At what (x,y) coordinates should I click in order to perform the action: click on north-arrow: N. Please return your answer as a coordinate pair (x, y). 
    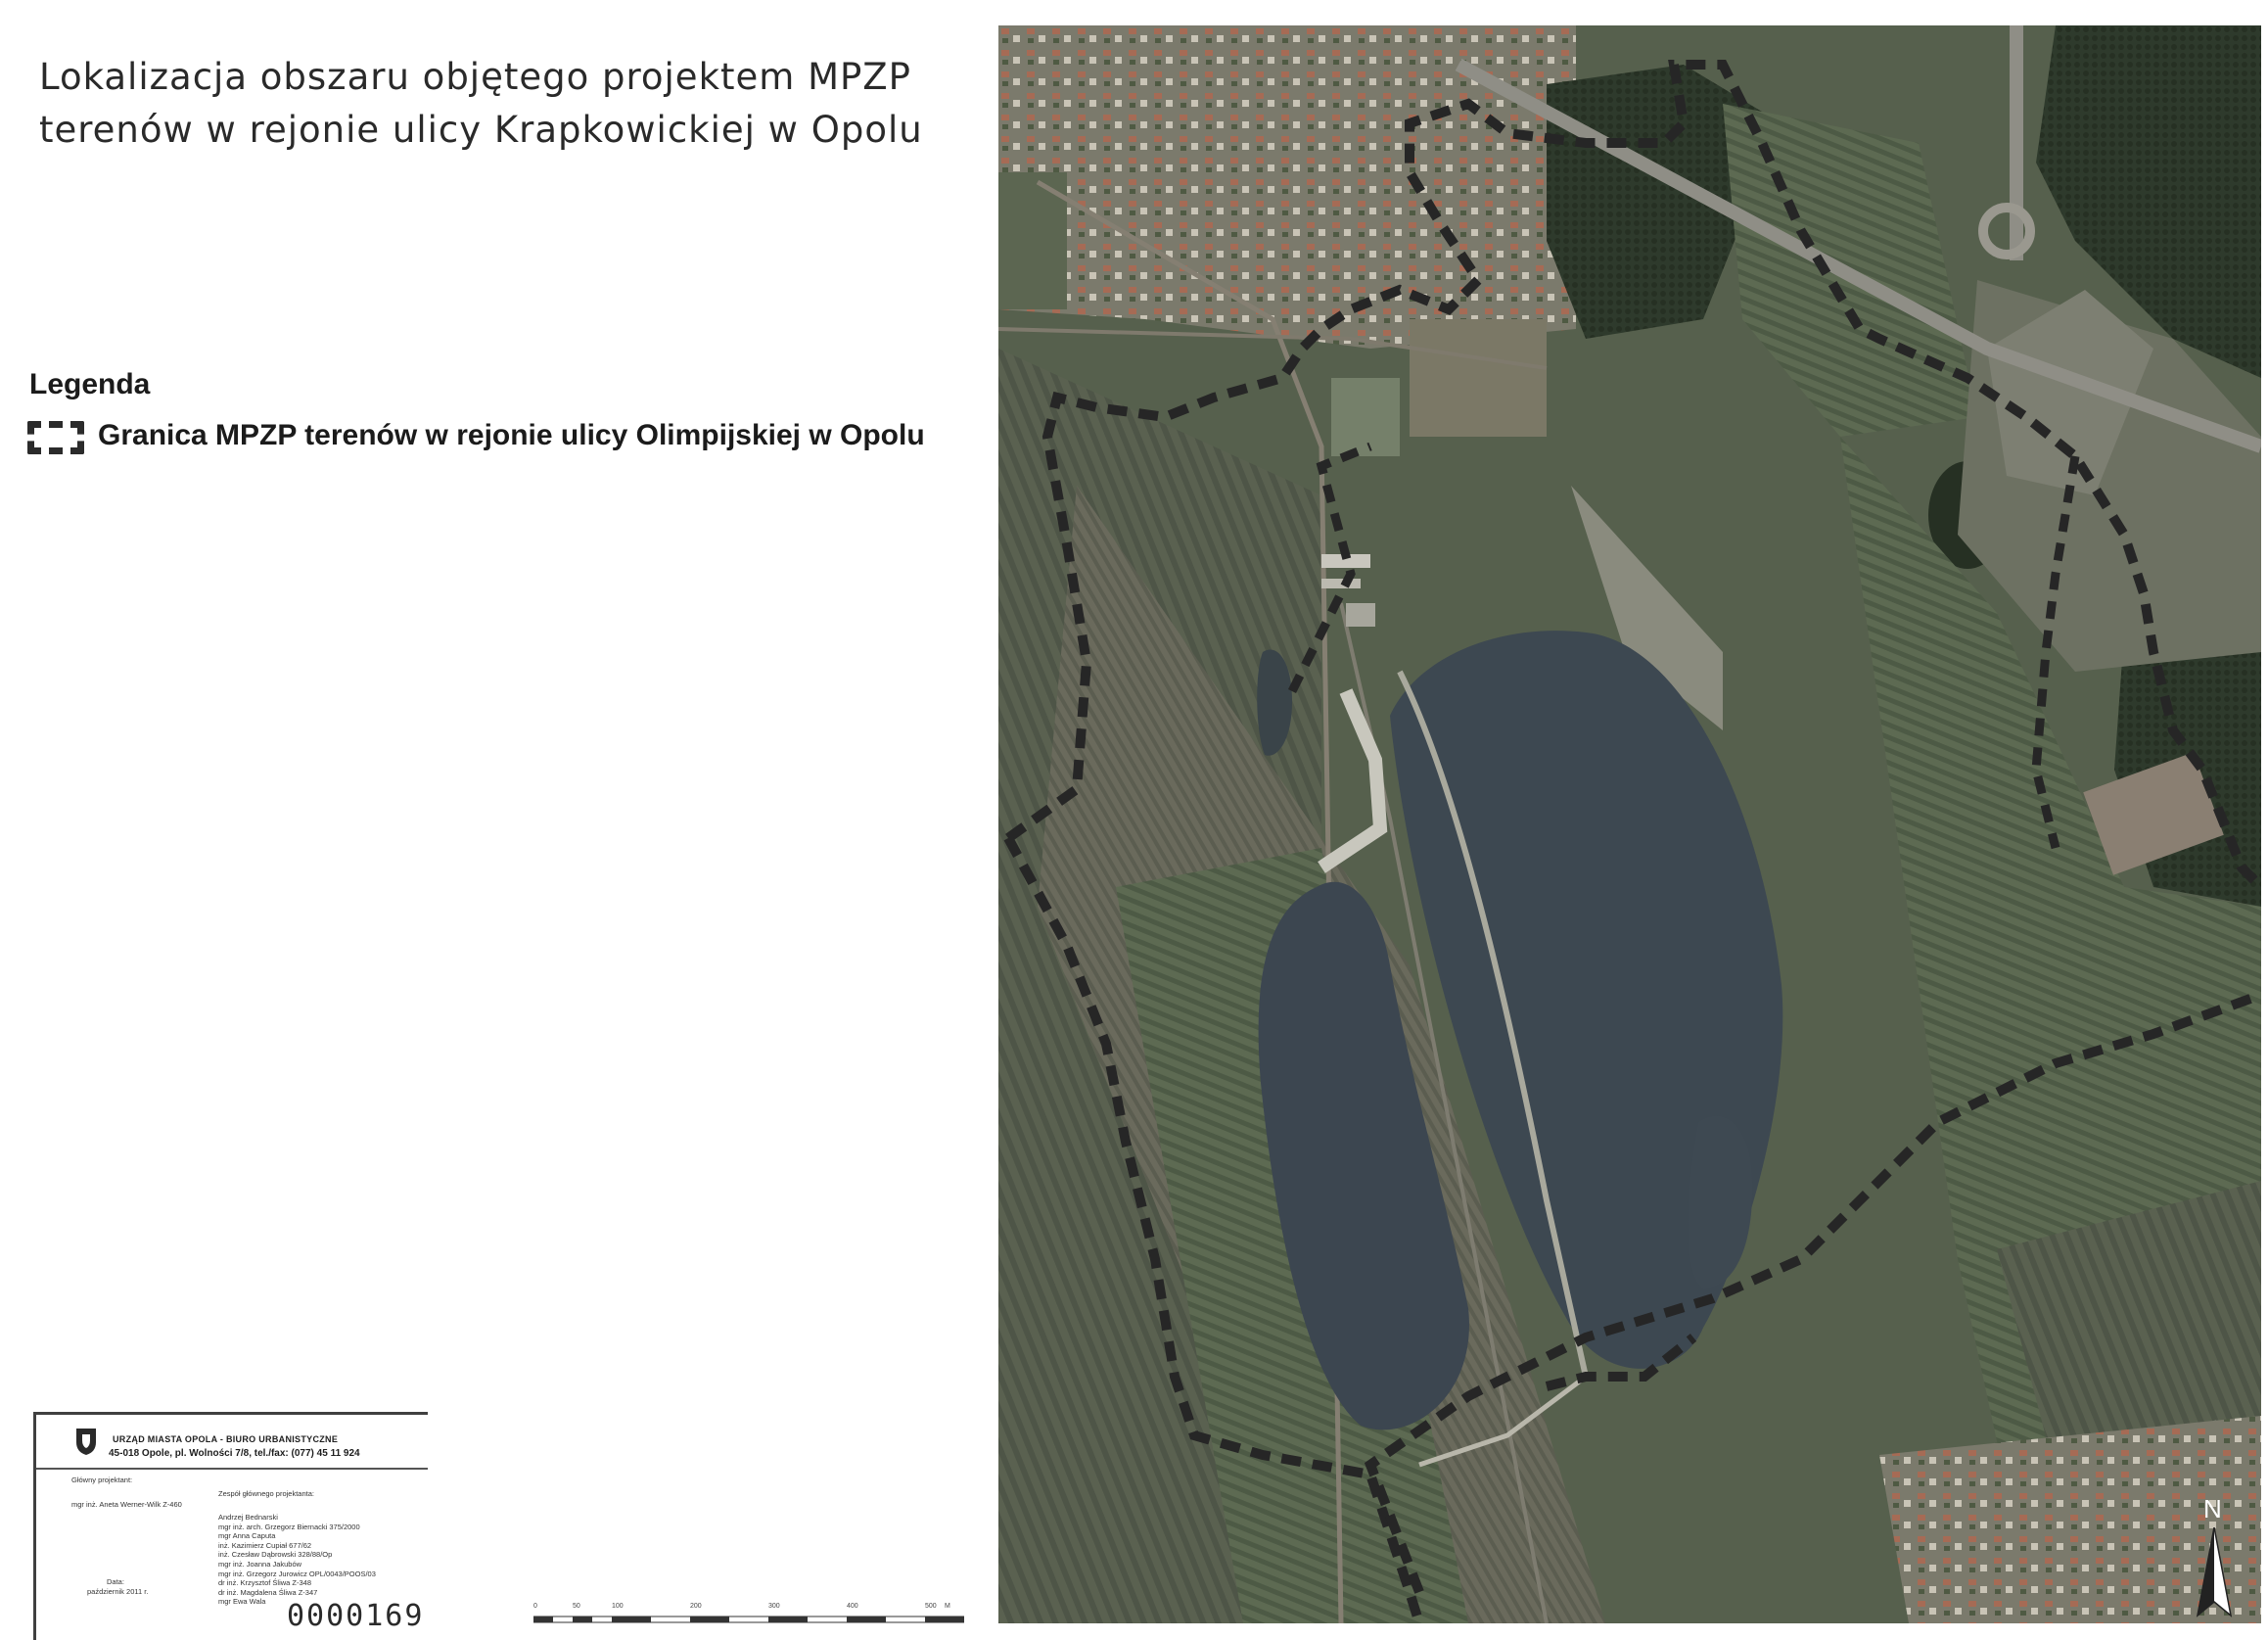
    Looking at the image, I should click on (2214, 1557).